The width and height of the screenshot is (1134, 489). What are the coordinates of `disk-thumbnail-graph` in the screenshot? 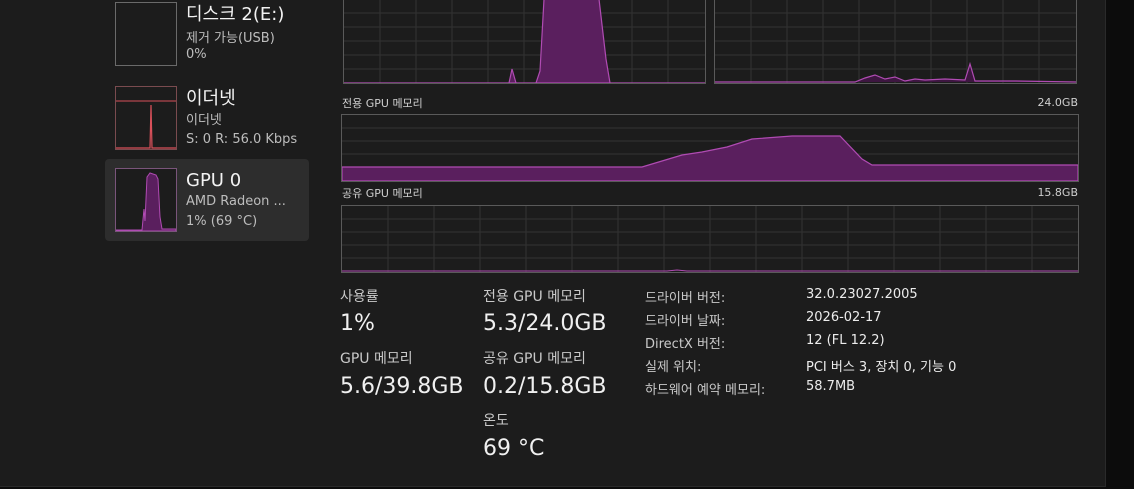 It's located at (146, 34).